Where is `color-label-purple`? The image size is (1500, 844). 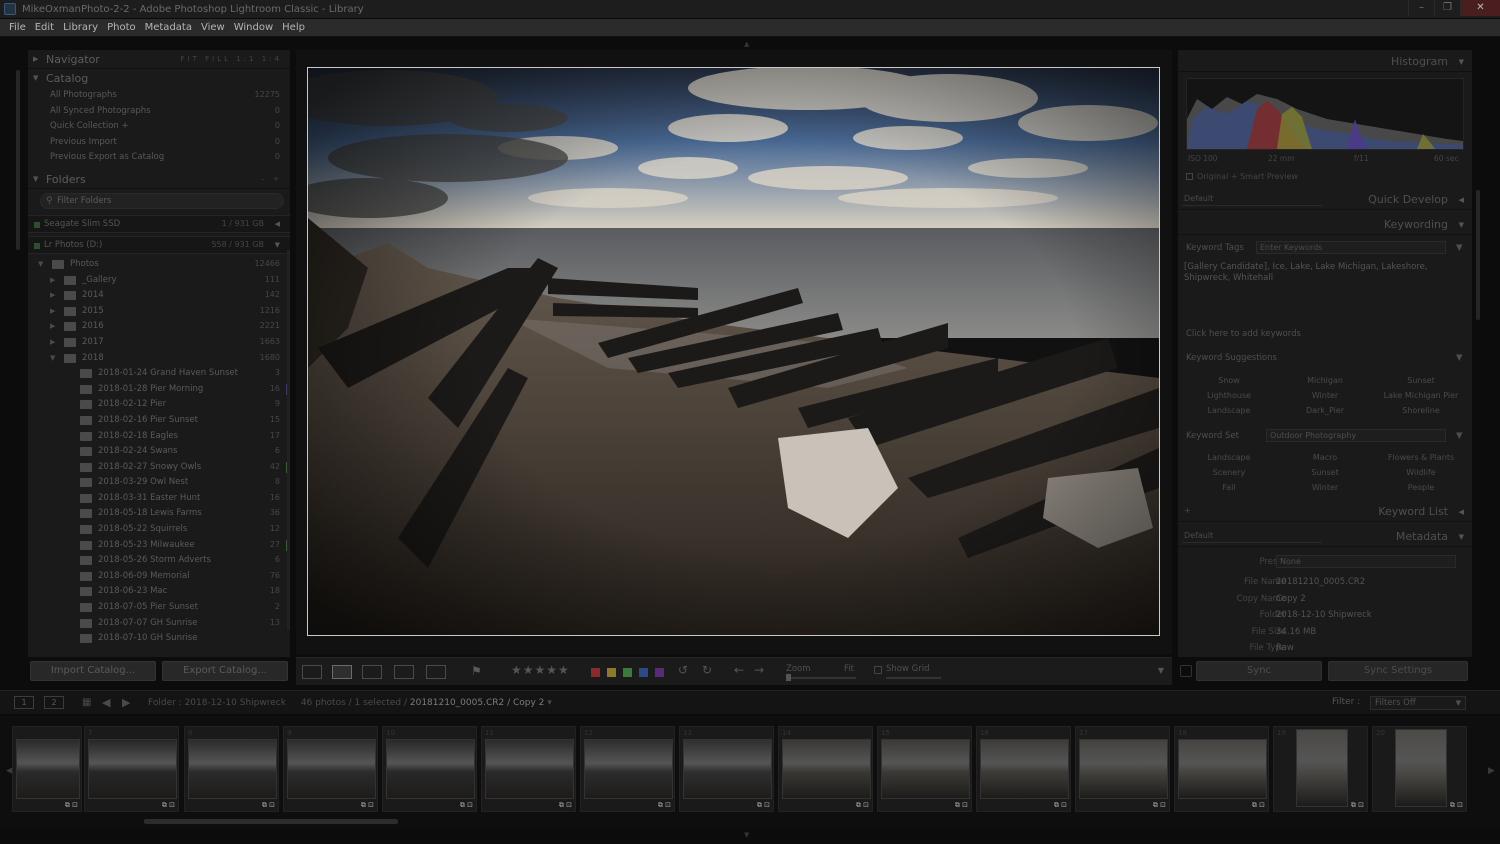 color-label-purple is located at coordinates (659, 672).